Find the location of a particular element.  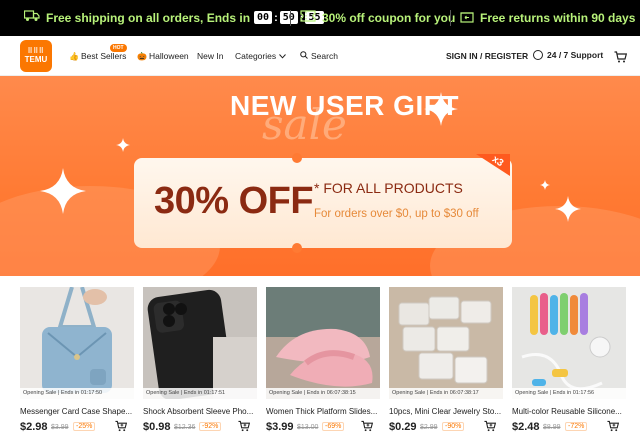

hot-badge: HOT is located at coordinates (118, 48).